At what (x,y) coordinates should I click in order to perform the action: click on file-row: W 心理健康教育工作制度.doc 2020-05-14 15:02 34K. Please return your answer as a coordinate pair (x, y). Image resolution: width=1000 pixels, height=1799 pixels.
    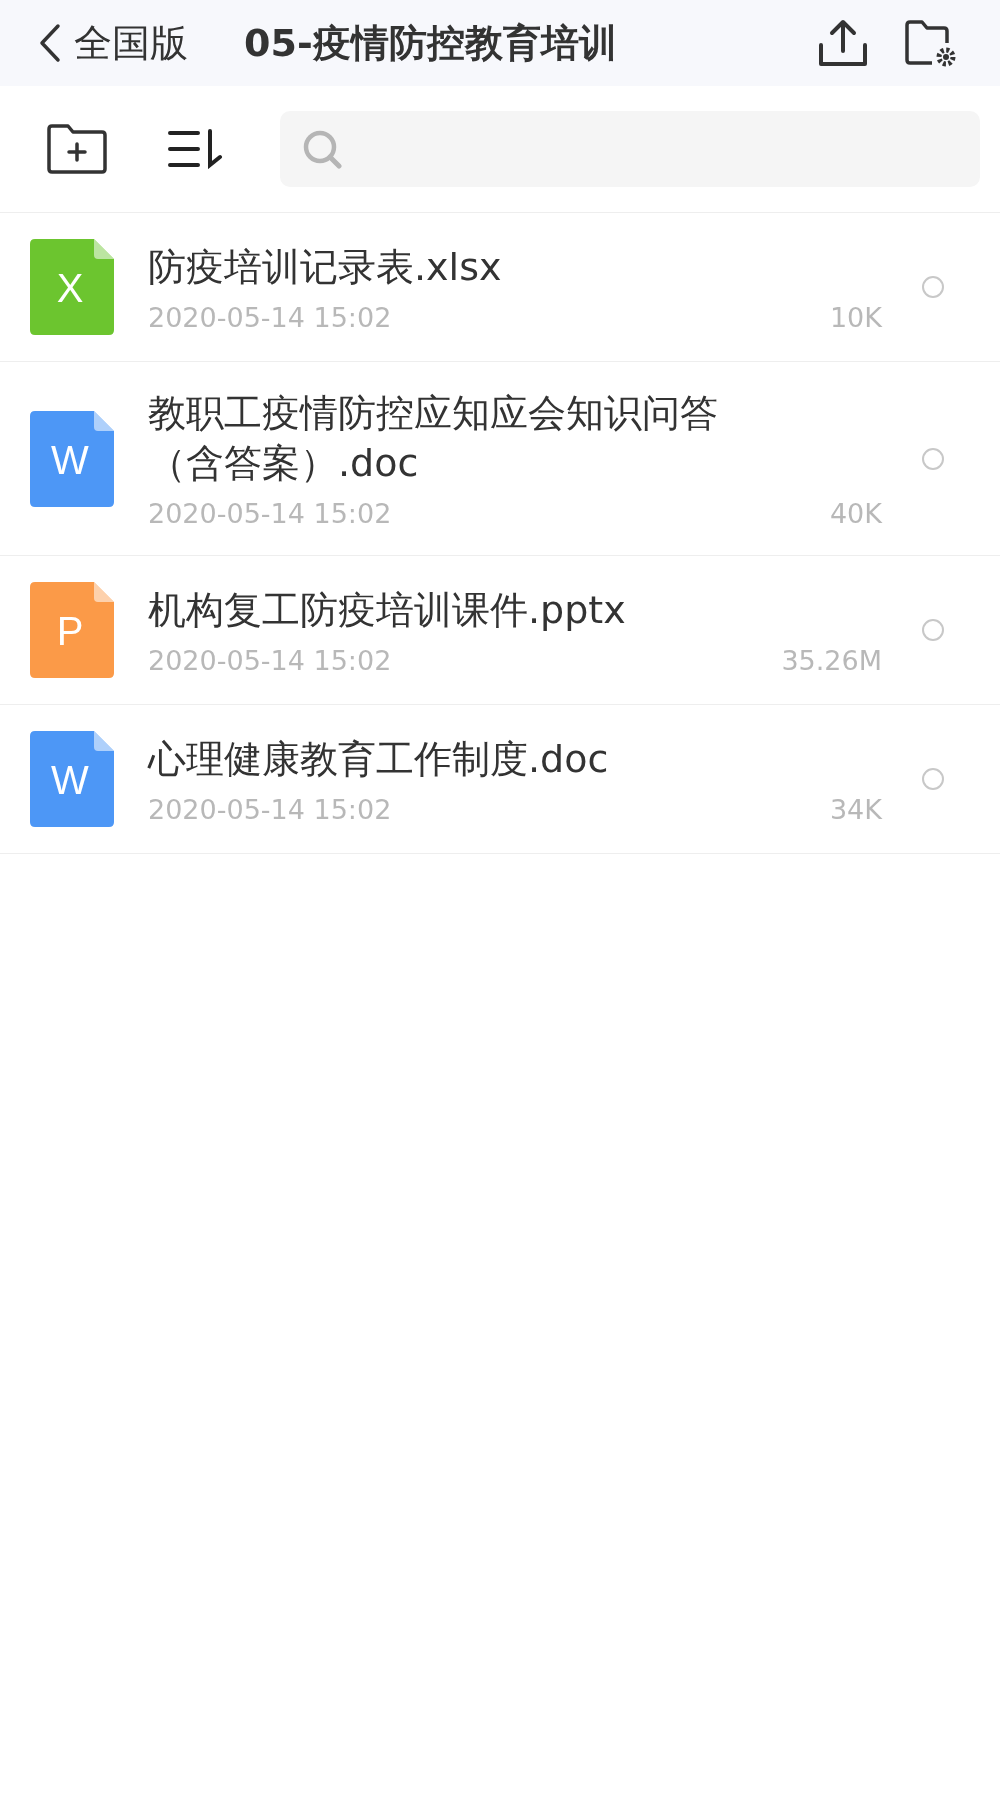
    Looking at the image, I should click on (500, 779).